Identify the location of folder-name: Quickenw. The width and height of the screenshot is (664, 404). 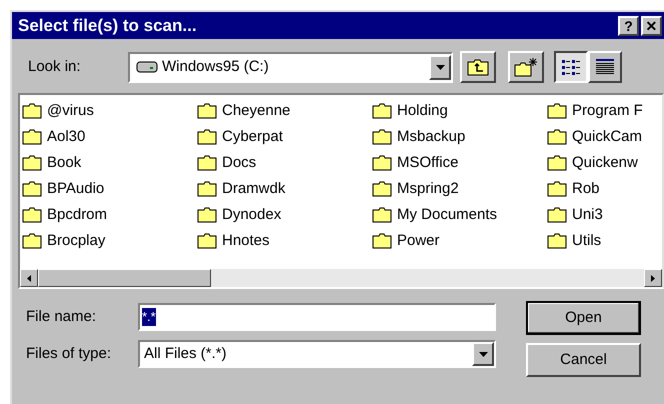
(605, 162).